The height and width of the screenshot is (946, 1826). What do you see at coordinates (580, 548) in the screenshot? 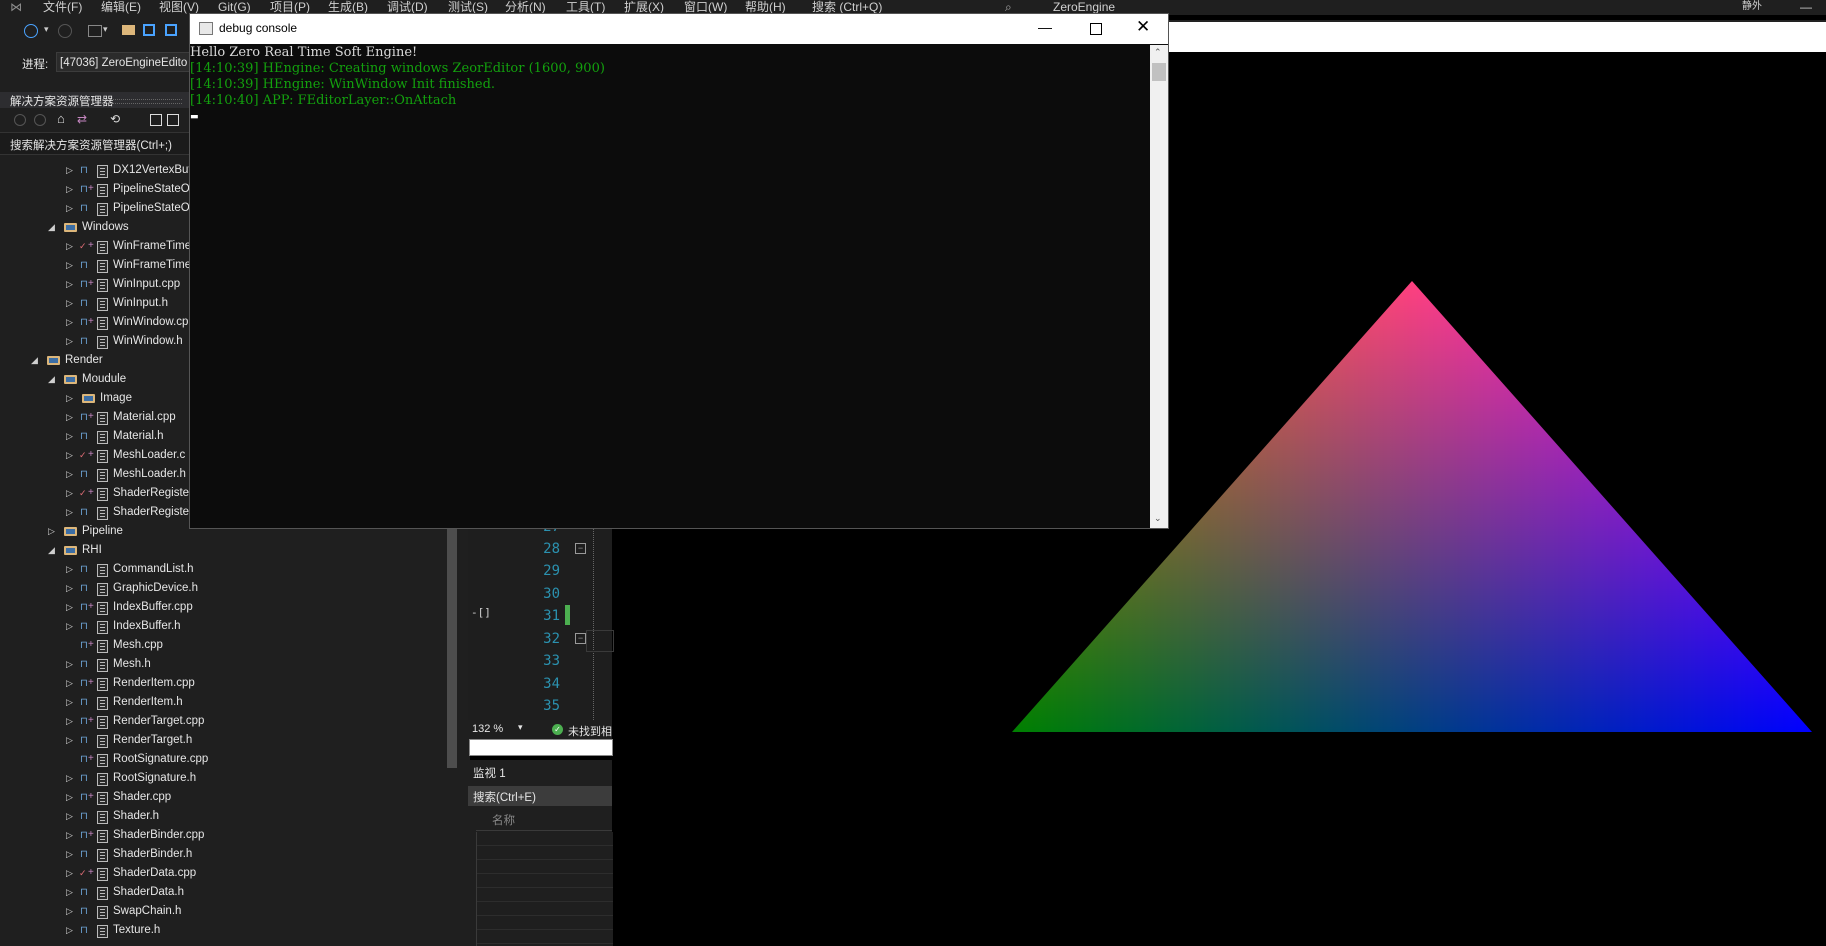
I see `fold-collapse-icon: −` at bounding box center [580, 548].